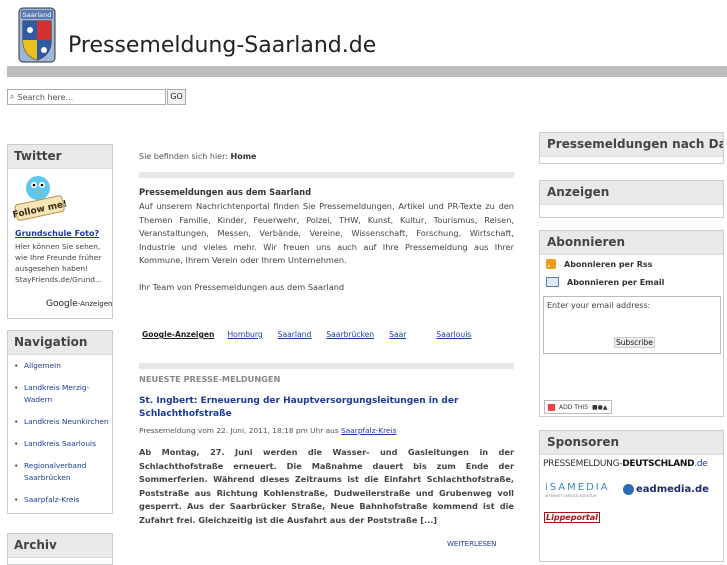 The width and height of the screenshot is (727, 565). Describe the element at coordinates (60, 343) in the screenshot. I see `navigation-widget-title: Navigation` at that location.